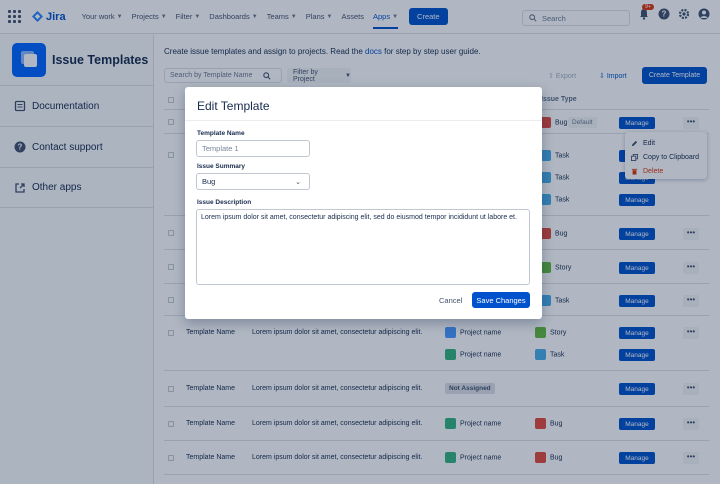 Image resolution: width=720 pixels, height=484 pixels. Describe the element at coordinates (450, 300) in the screenshot. I see `cancel-button: Cancel` at that location.